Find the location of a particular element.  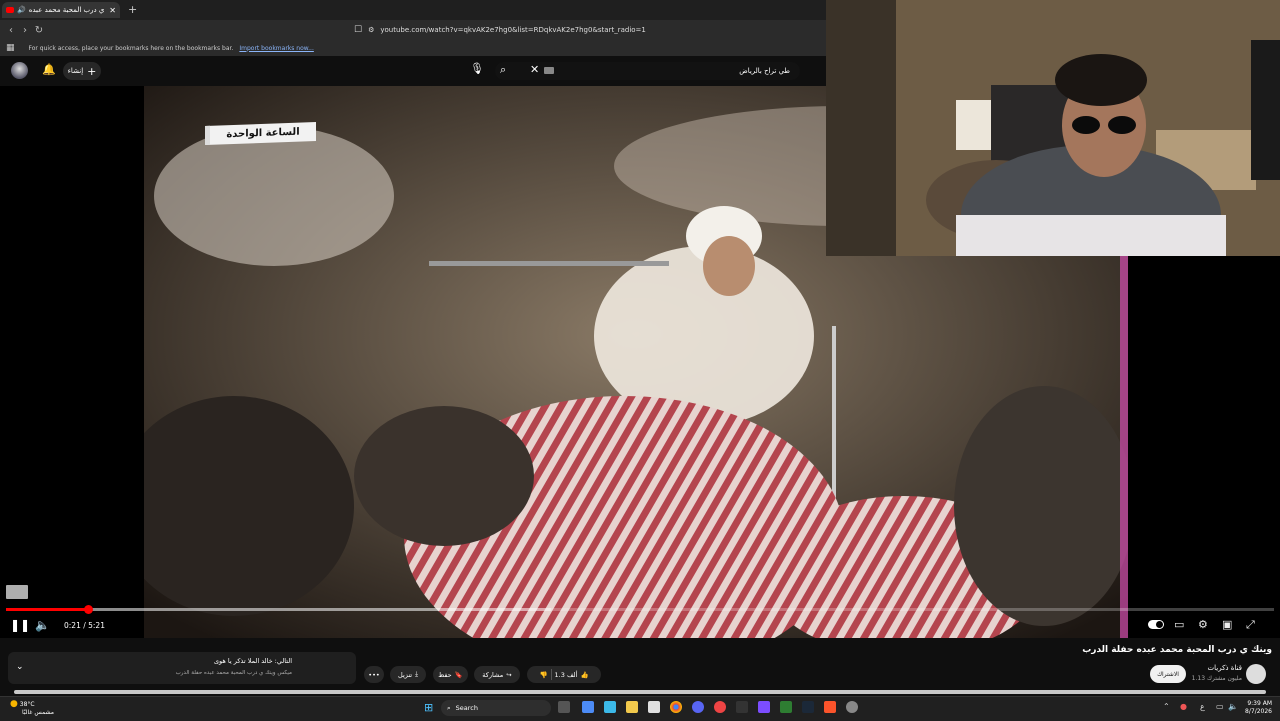

input-language: ع is located at coordinates (1202, 706).